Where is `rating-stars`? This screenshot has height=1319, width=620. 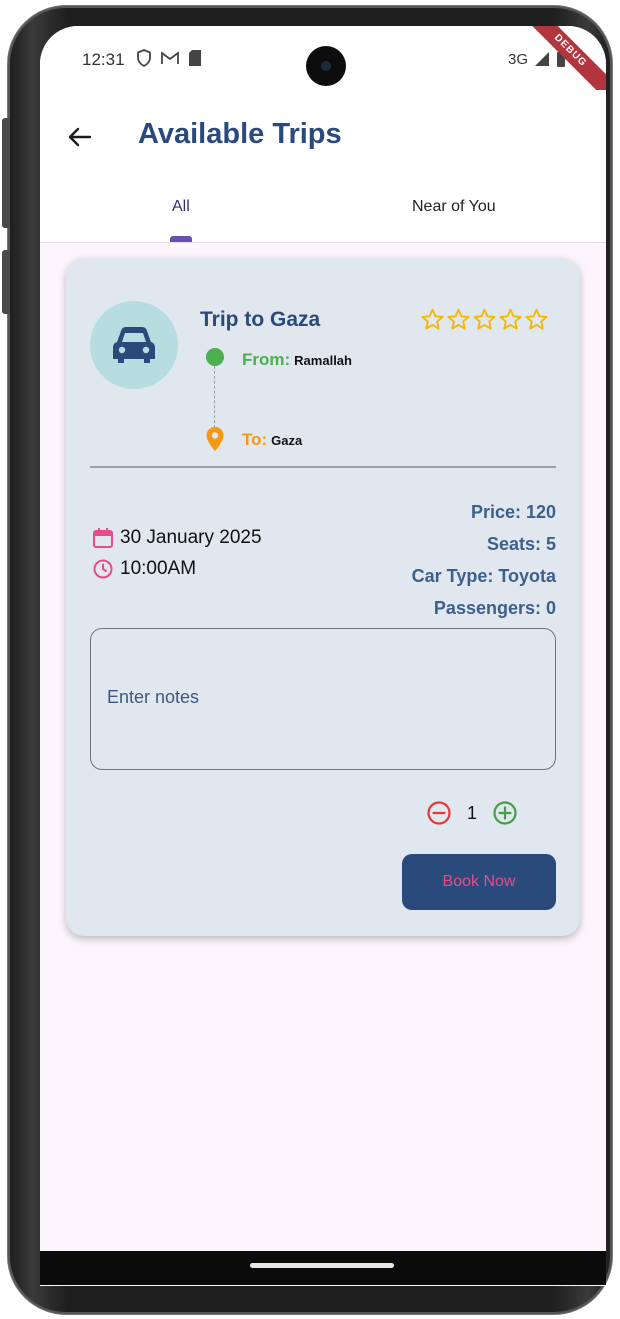
rating-stars is located at coordinates (484, 319).